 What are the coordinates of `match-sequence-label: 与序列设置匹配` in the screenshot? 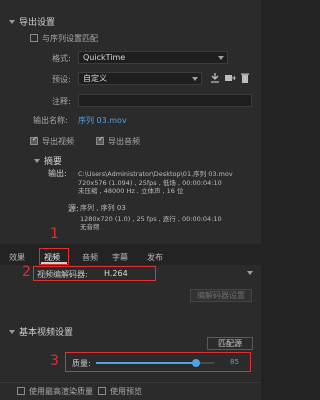 It's located at (70, 38).